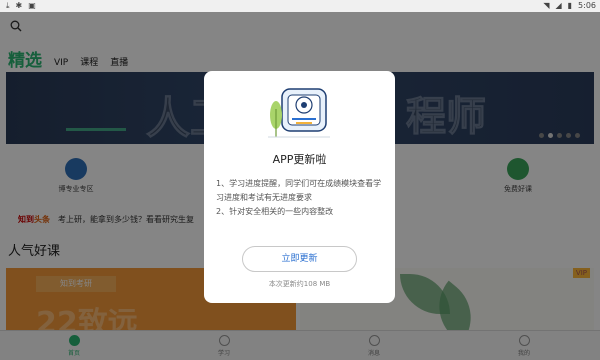 The height and width of the screenshot is (360, 600). I want to click on update-illustration-icon, so click(299, 113).